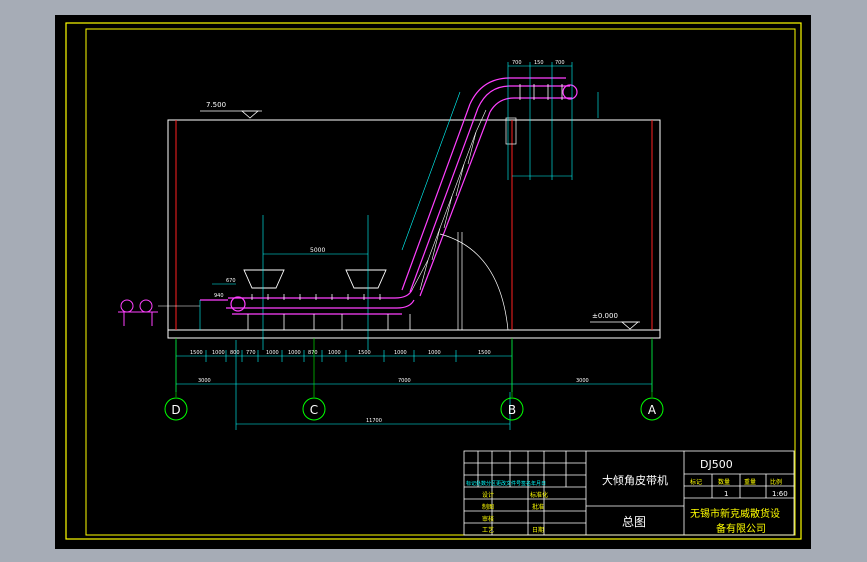 Image resolution: width=867 pixels, height=562 pixels. Describe the element at coordinates (560, 63) in the screenshot. I see `head-dim-3: 700` at that location.